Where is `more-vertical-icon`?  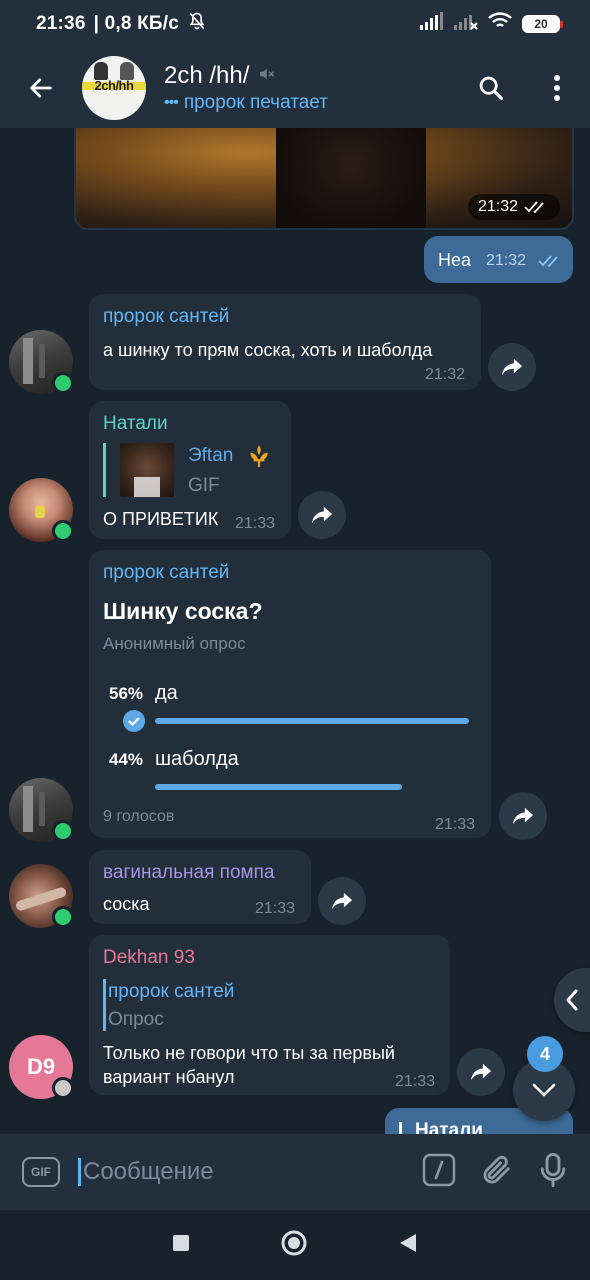 more-vertical-icon is located at coordinates (557, 88).